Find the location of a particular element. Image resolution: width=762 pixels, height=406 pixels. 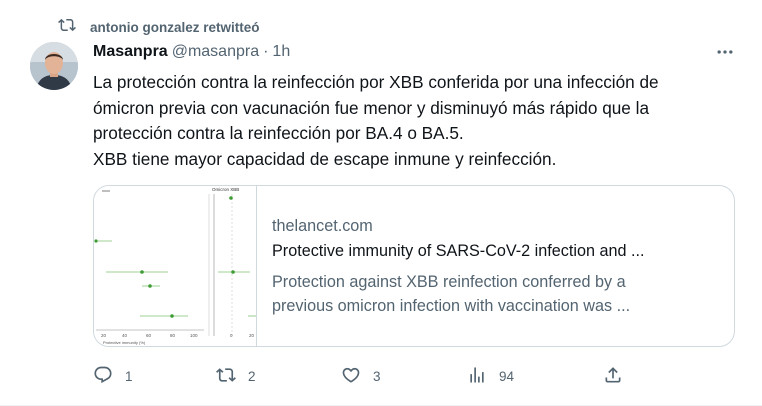

more-icon is located at coordinates (725, 54).